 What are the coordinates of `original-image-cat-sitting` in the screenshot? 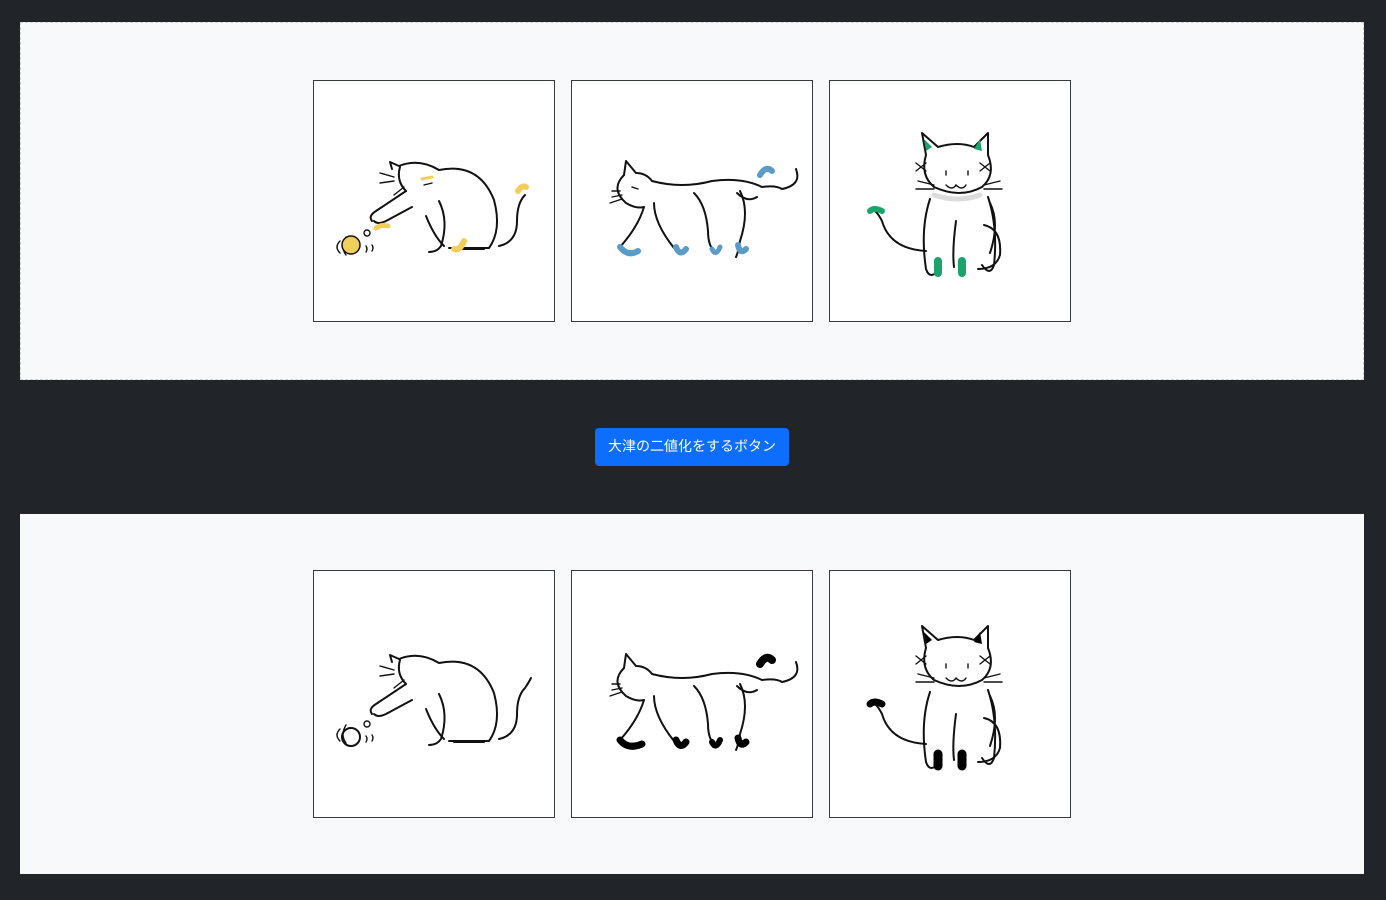 It's located at (950, 201).